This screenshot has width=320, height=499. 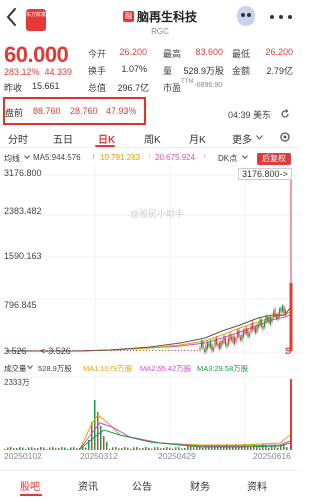 I want to click on bottom-nav: 股吧 资讯 公告 财务 资料, so click(x=150, y=484).